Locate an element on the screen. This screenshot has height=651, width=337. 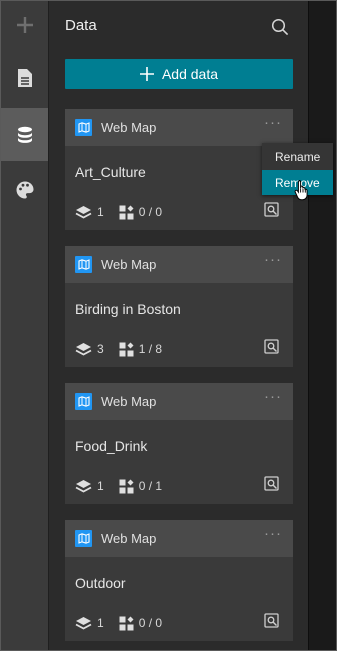
widgets-count: 1 / 8 is located at coordinates (150, 349).